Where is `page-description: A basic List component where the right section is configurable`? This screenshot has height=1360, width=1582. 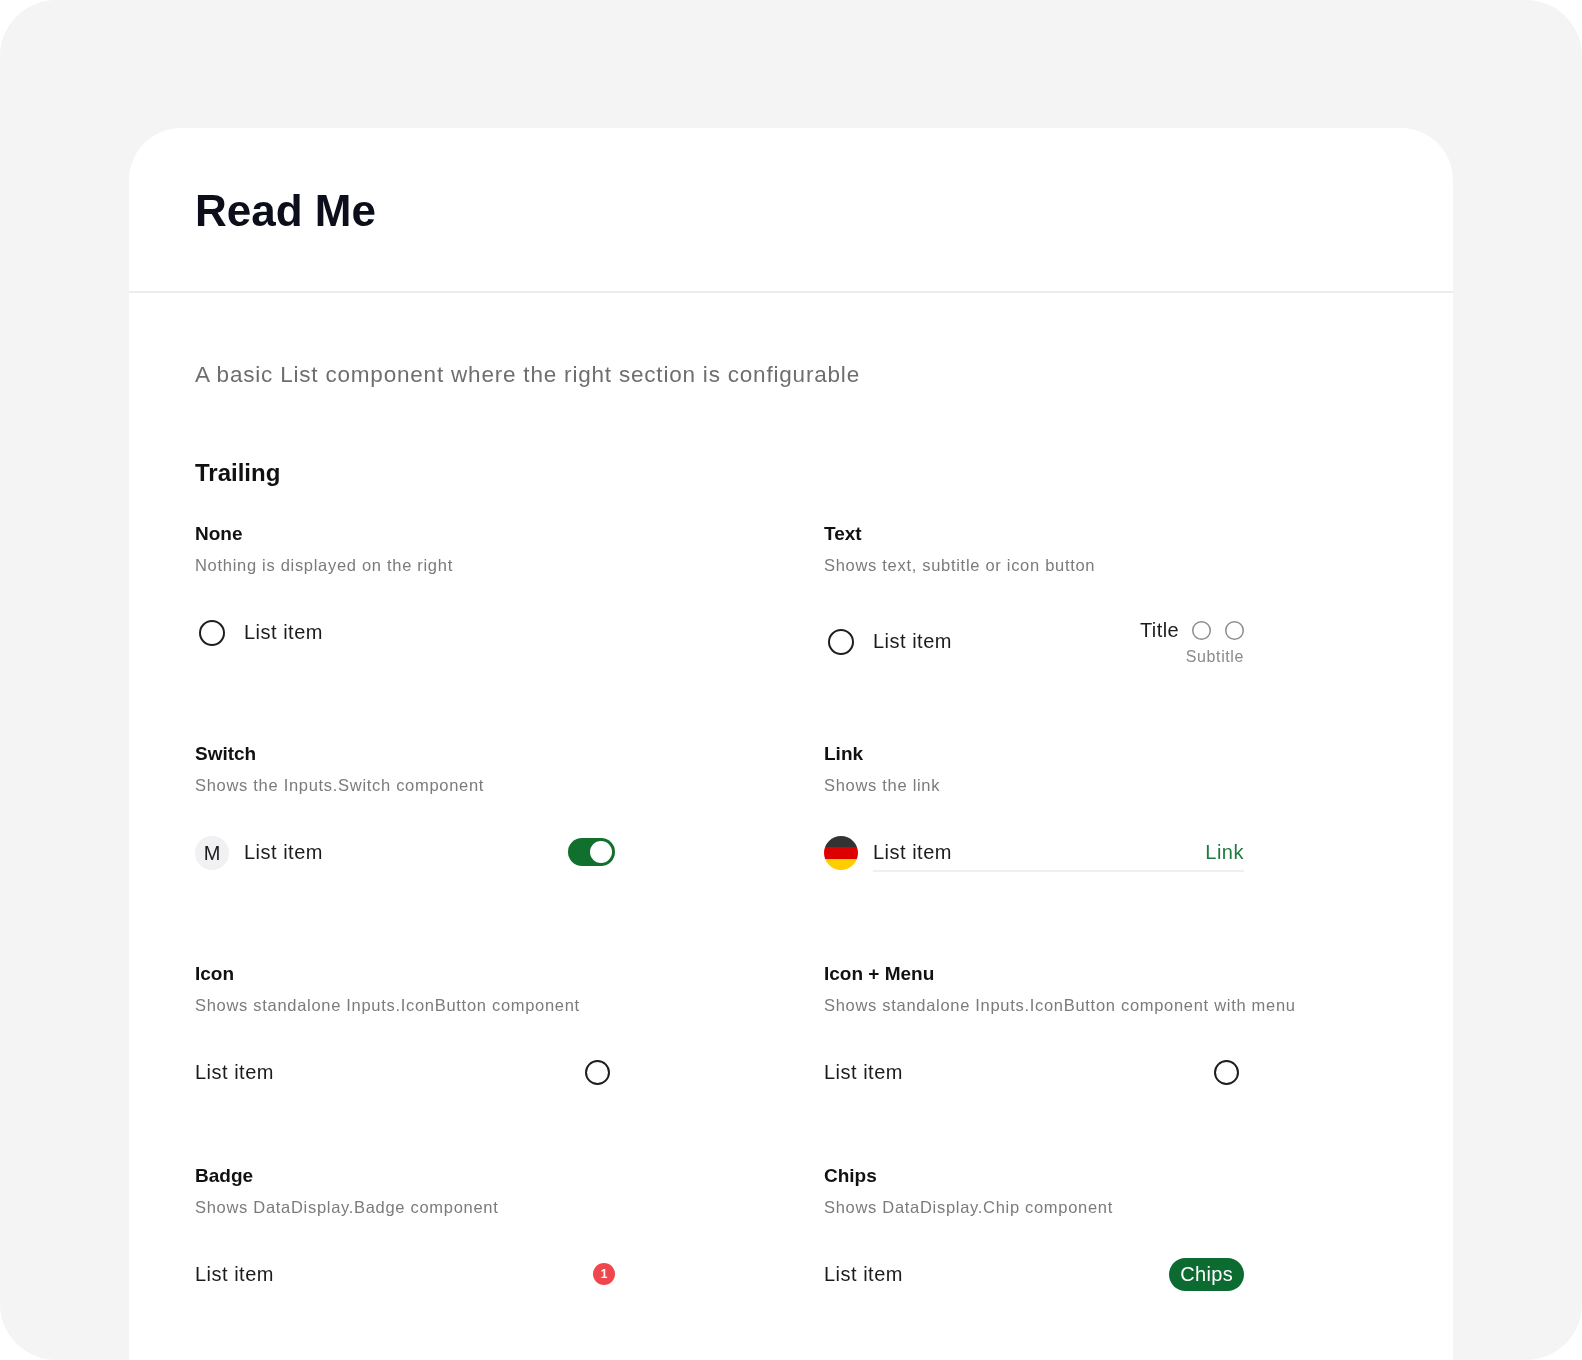 page-description: A basic List component where the right section is configurable is located at coordinates (528, 375).